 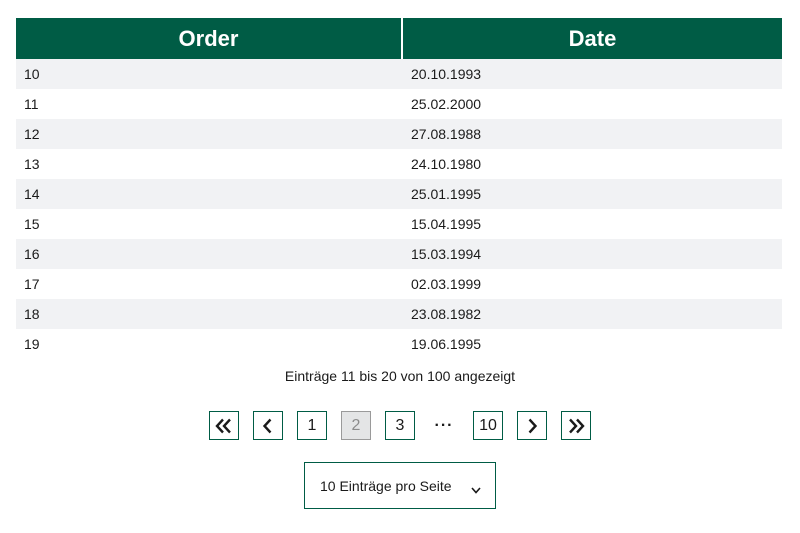 I want to click on double-chevron-right-icon, so click(x=576, y=426).